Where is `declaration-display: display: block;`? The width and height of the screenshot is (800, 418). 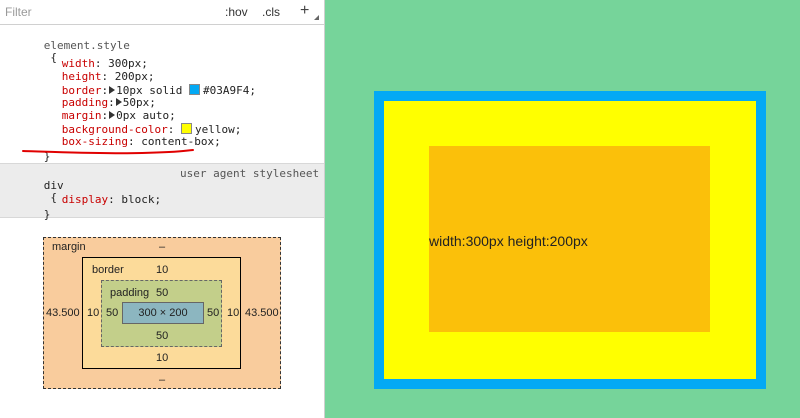 declaration-display: display: block; is located at coordinates (111, 199).